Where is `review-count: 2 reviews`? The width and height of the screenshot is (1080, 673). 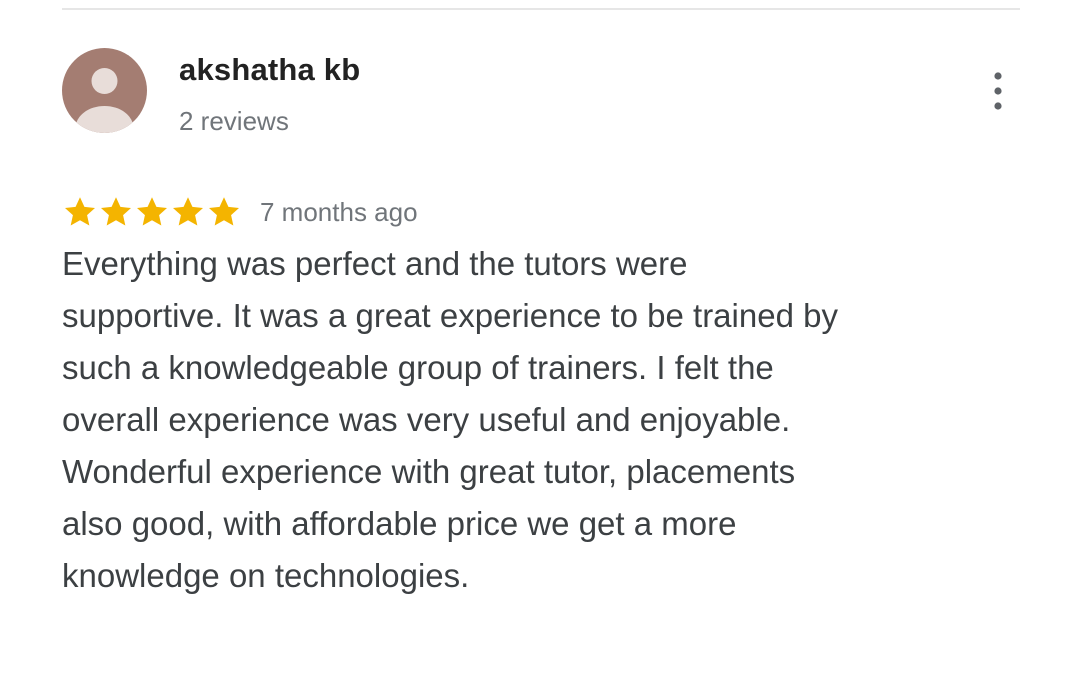
review-count: 2 reviews is located at coordinates (234, 121).